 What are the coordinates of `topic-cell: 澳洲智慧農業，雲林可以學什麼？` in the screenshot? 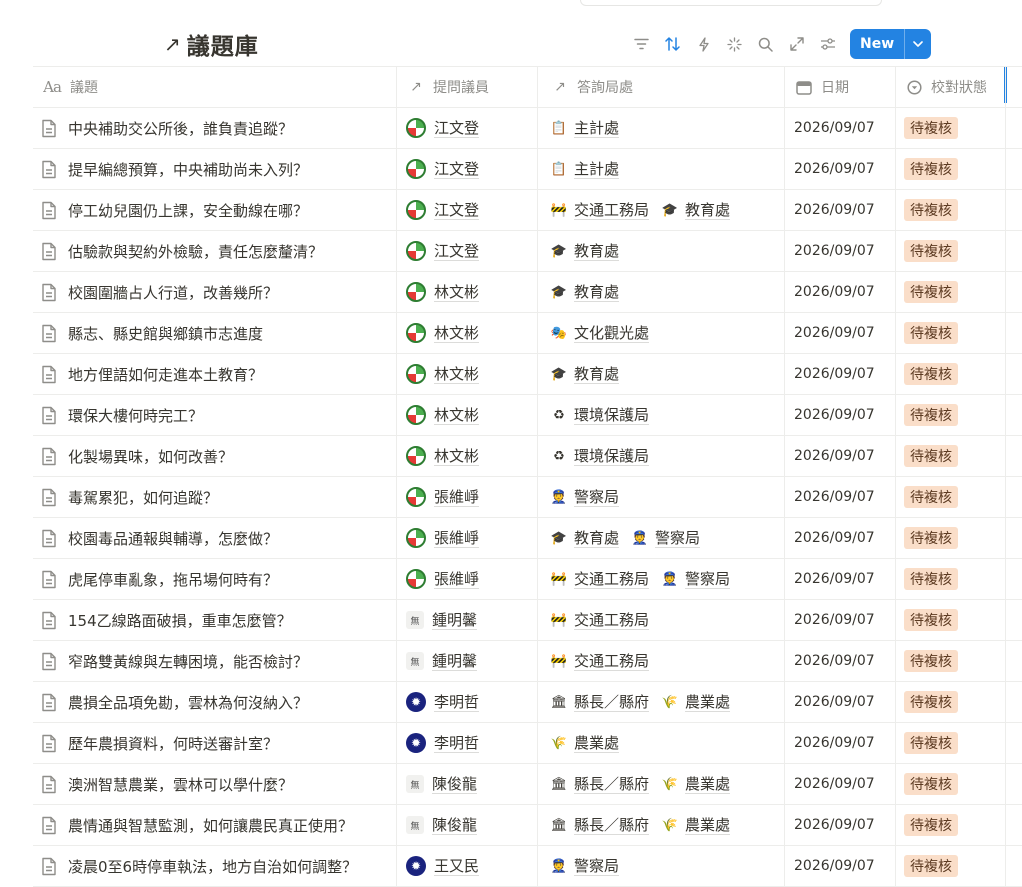 It's located at (215, 784).